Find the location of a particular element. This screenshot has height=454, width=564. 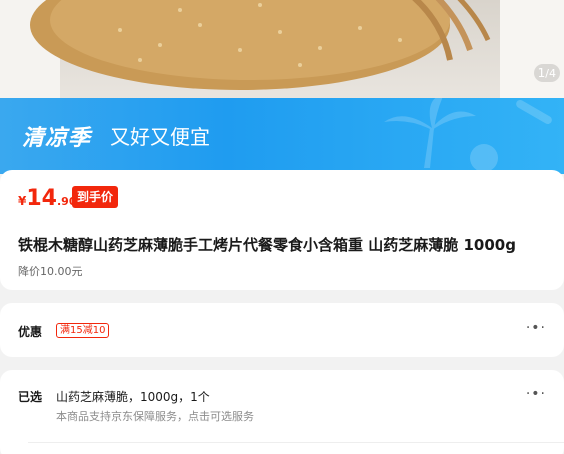

promotion-row: 优惠 满15减10 ·•· is located at coordinates (282, 330).